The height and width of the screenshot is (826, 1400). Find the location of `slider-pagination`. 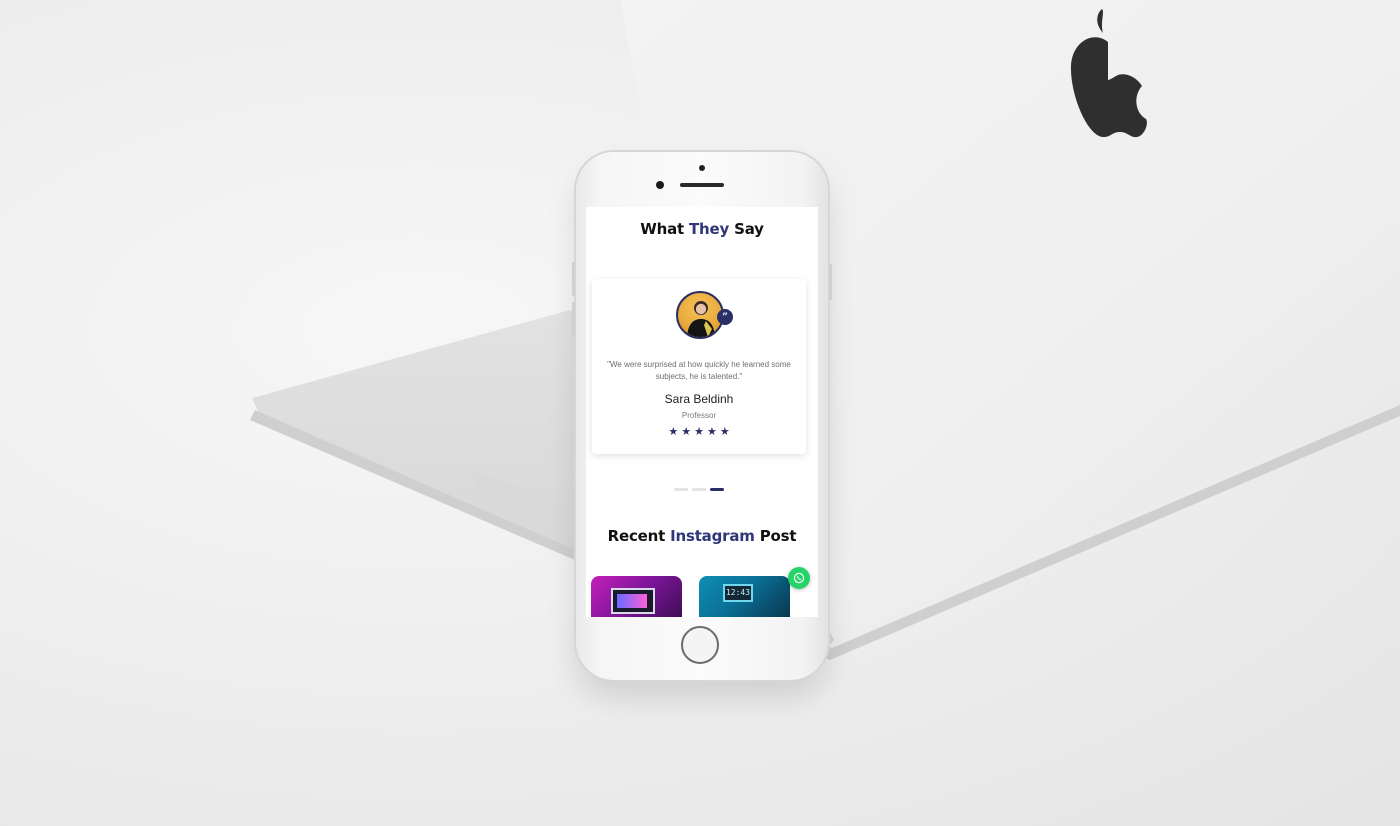

slider-pagination is located at coordinates (701, 489).